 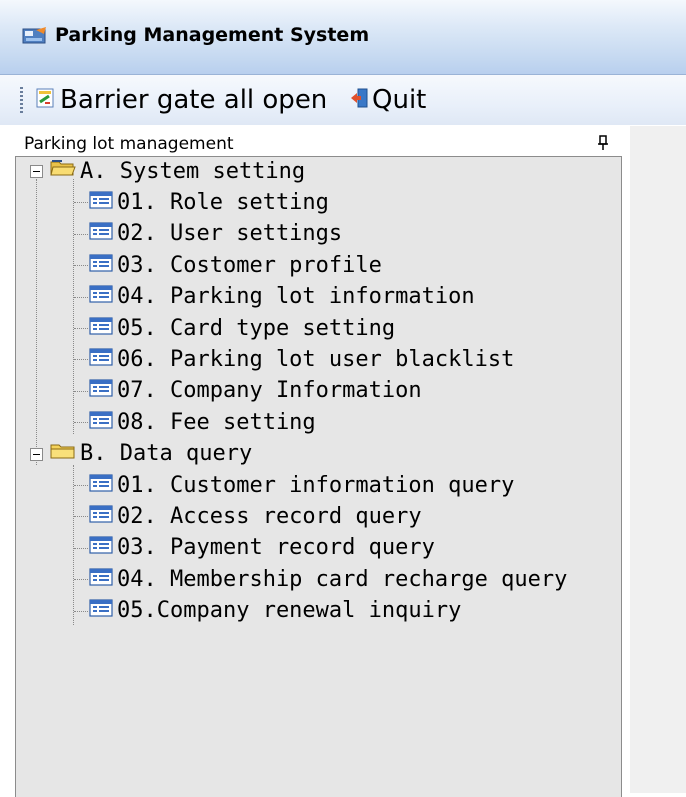 What do you see at coordinates (359, 100) in the screenshot?
I see `exit-door-icon` at bounding box center [359, 100].